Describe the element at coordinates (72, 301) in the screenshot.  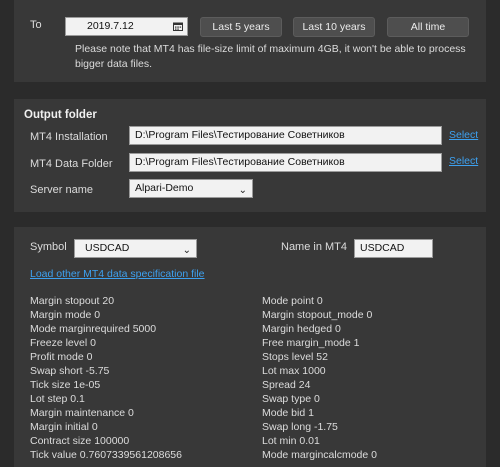
I see `spec-stat: Margin stopout 20` at that location.